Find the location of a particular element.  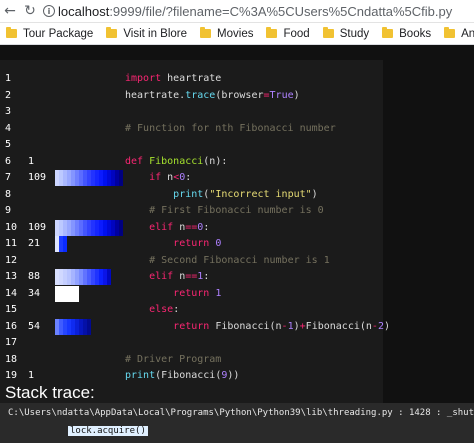

bookmark-label: Food is located at coordinates (296, 33).